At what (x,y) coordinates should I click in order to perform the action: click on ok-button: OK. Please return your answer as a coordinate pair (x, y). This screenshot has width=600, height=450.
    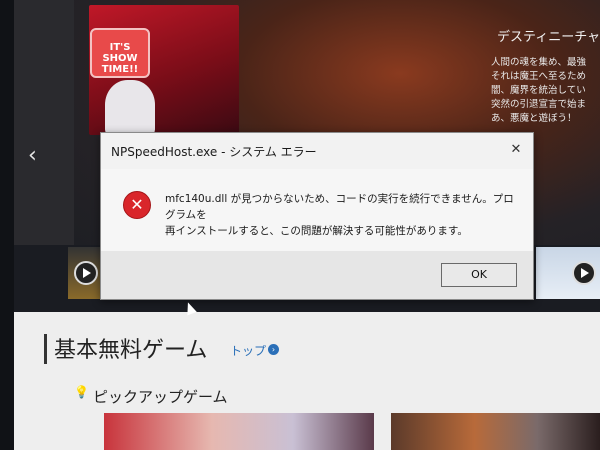
    Looking at the image, I should click on (479, 275).